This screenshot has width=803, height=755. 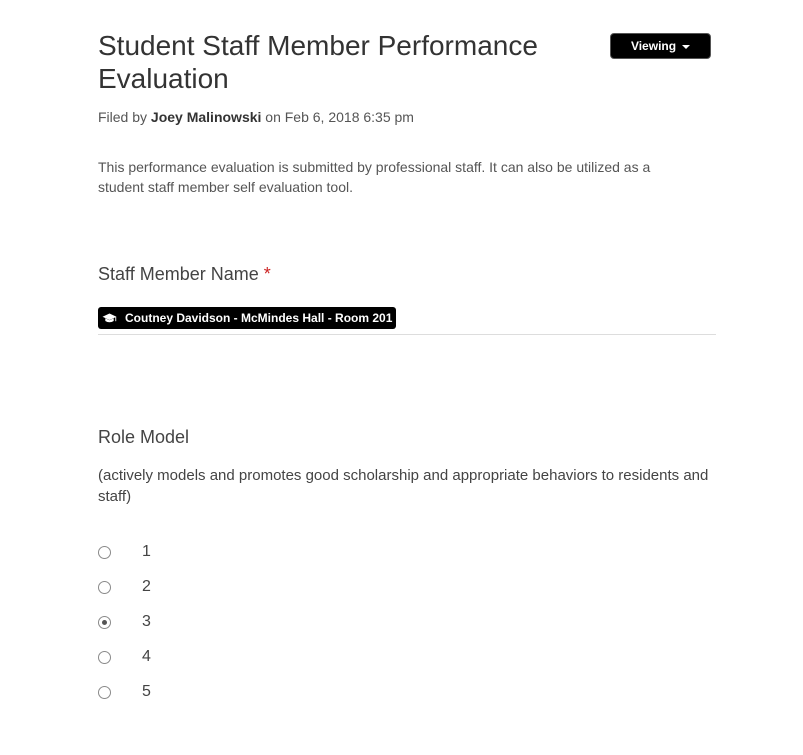 What do you see at coordinates (206, 117) in the screenshot?
I see `author-name: Joey Malinowski` at bounding box center [206, 117].